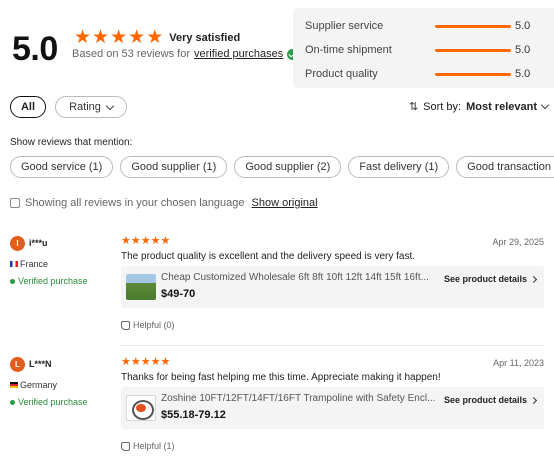  I want to click on review-date: Apr 11, 2023, so click(518, 363).